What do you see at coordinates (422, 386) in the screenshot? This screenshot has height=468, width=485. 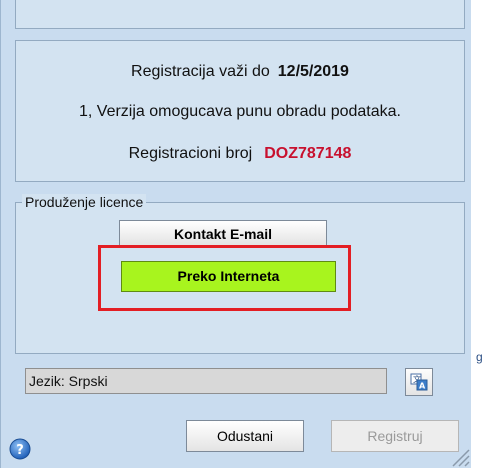 I see `svg-text: A` at bounding box center [422, 386].